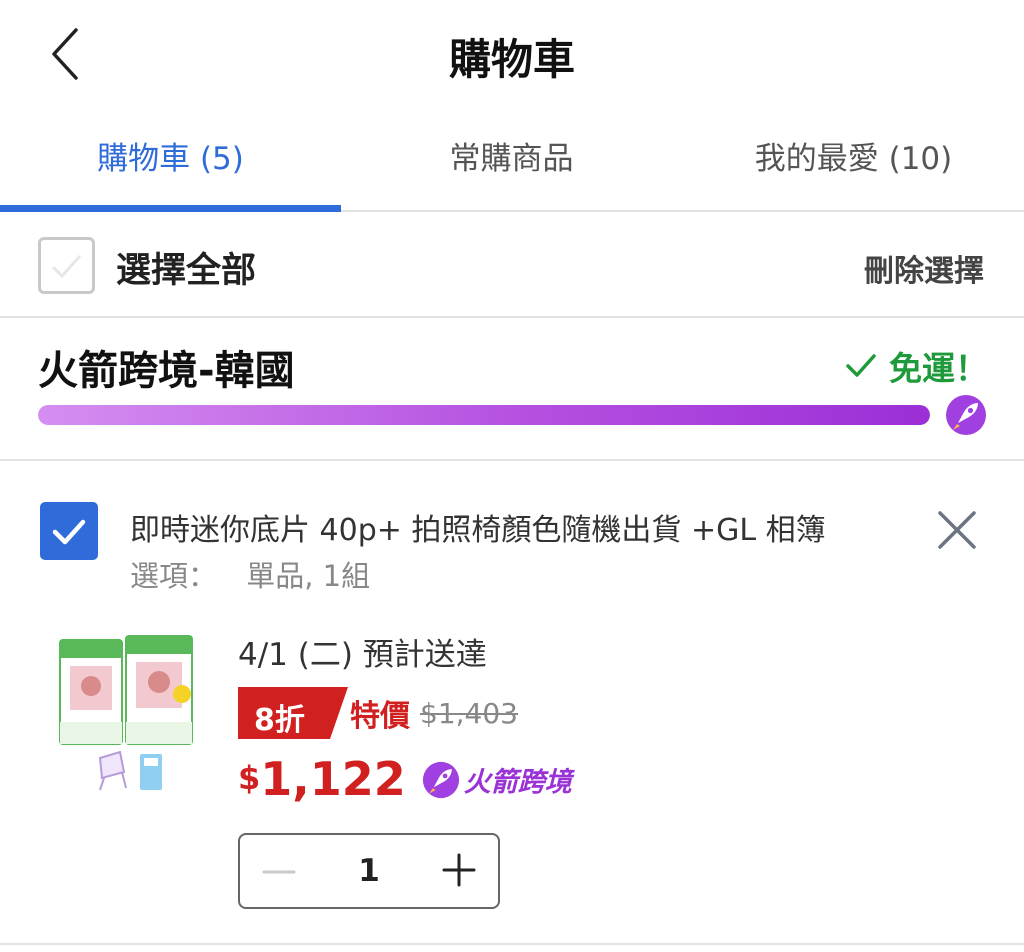 This screenshot has height=952, width=1024. I want to click on item-option-value: 單品, 1組, so click(308, 576).